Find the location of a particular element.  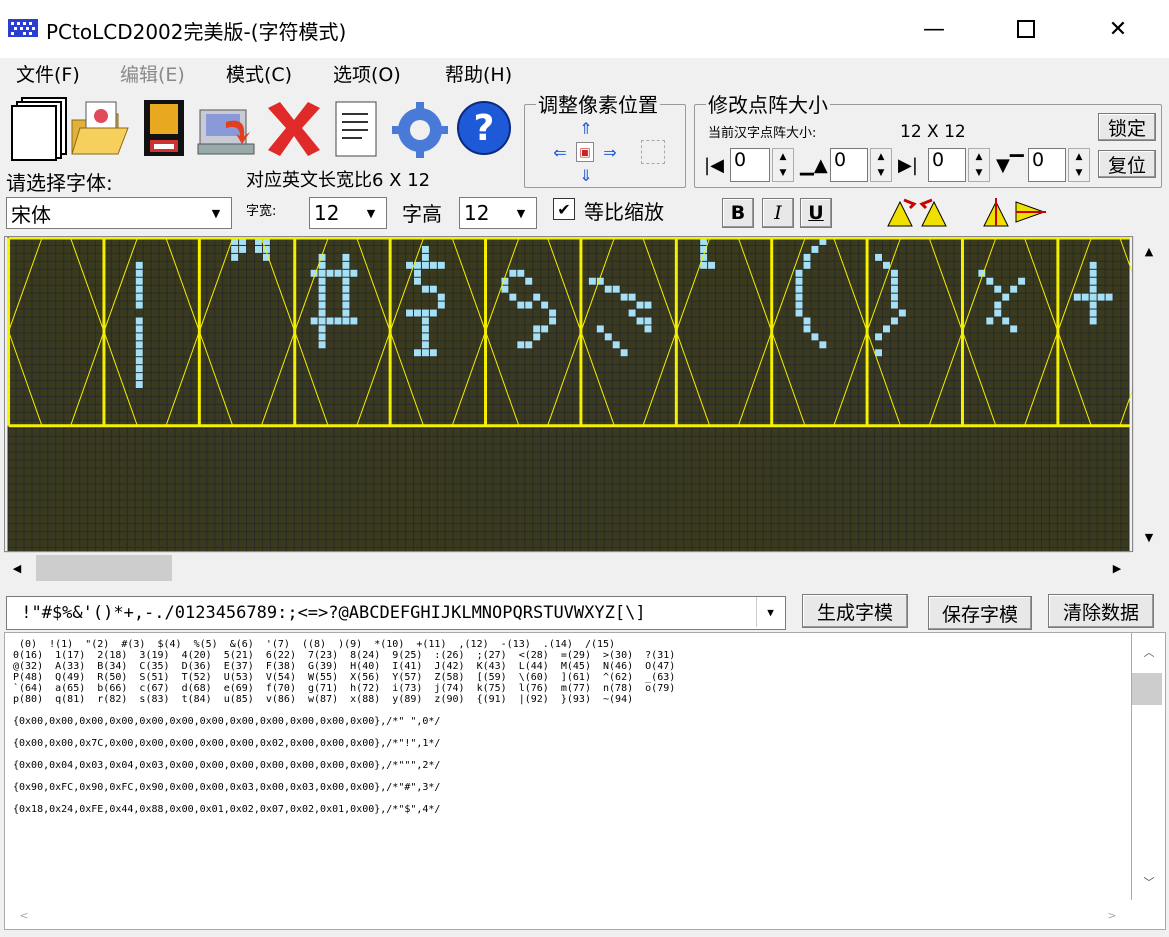

bottom-margin-input: 0 is located at coordinates (1047, 165).